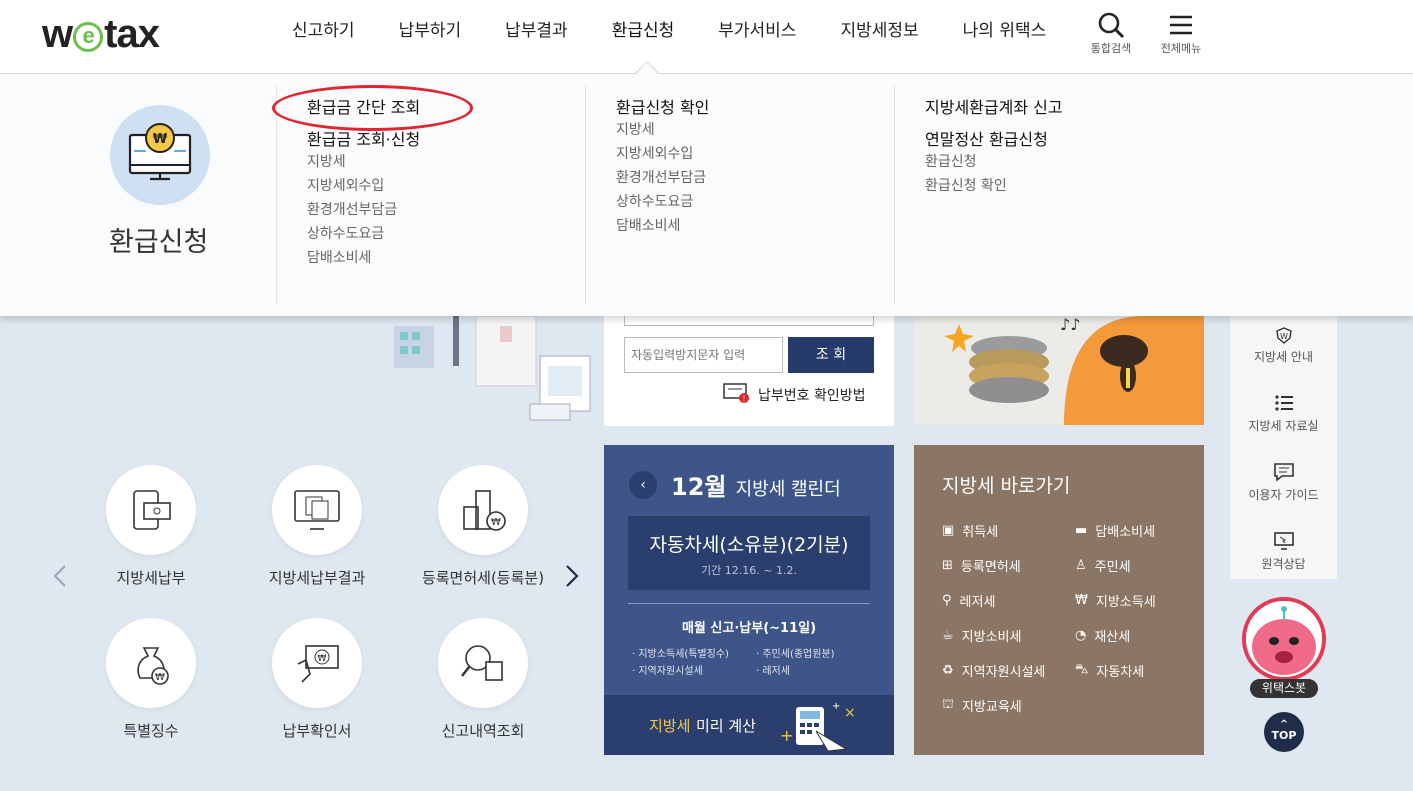 This screenshot has width=1413, height=791. I want to click on shortcut-item: ₩ 지방소득세, so click(1133, 600).